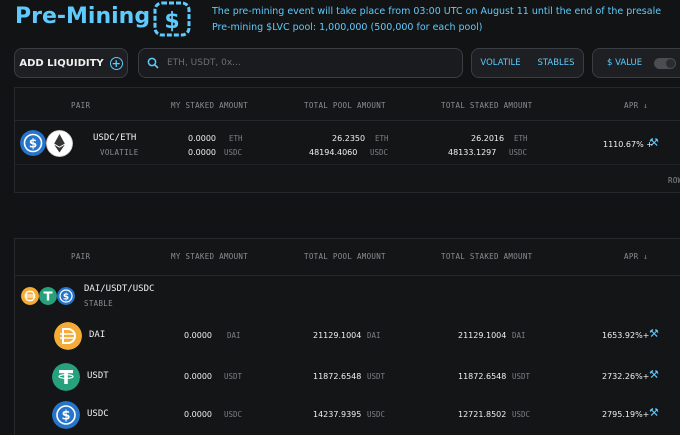  I want to click on pair-type: VOLATILE, so click(119, 152).